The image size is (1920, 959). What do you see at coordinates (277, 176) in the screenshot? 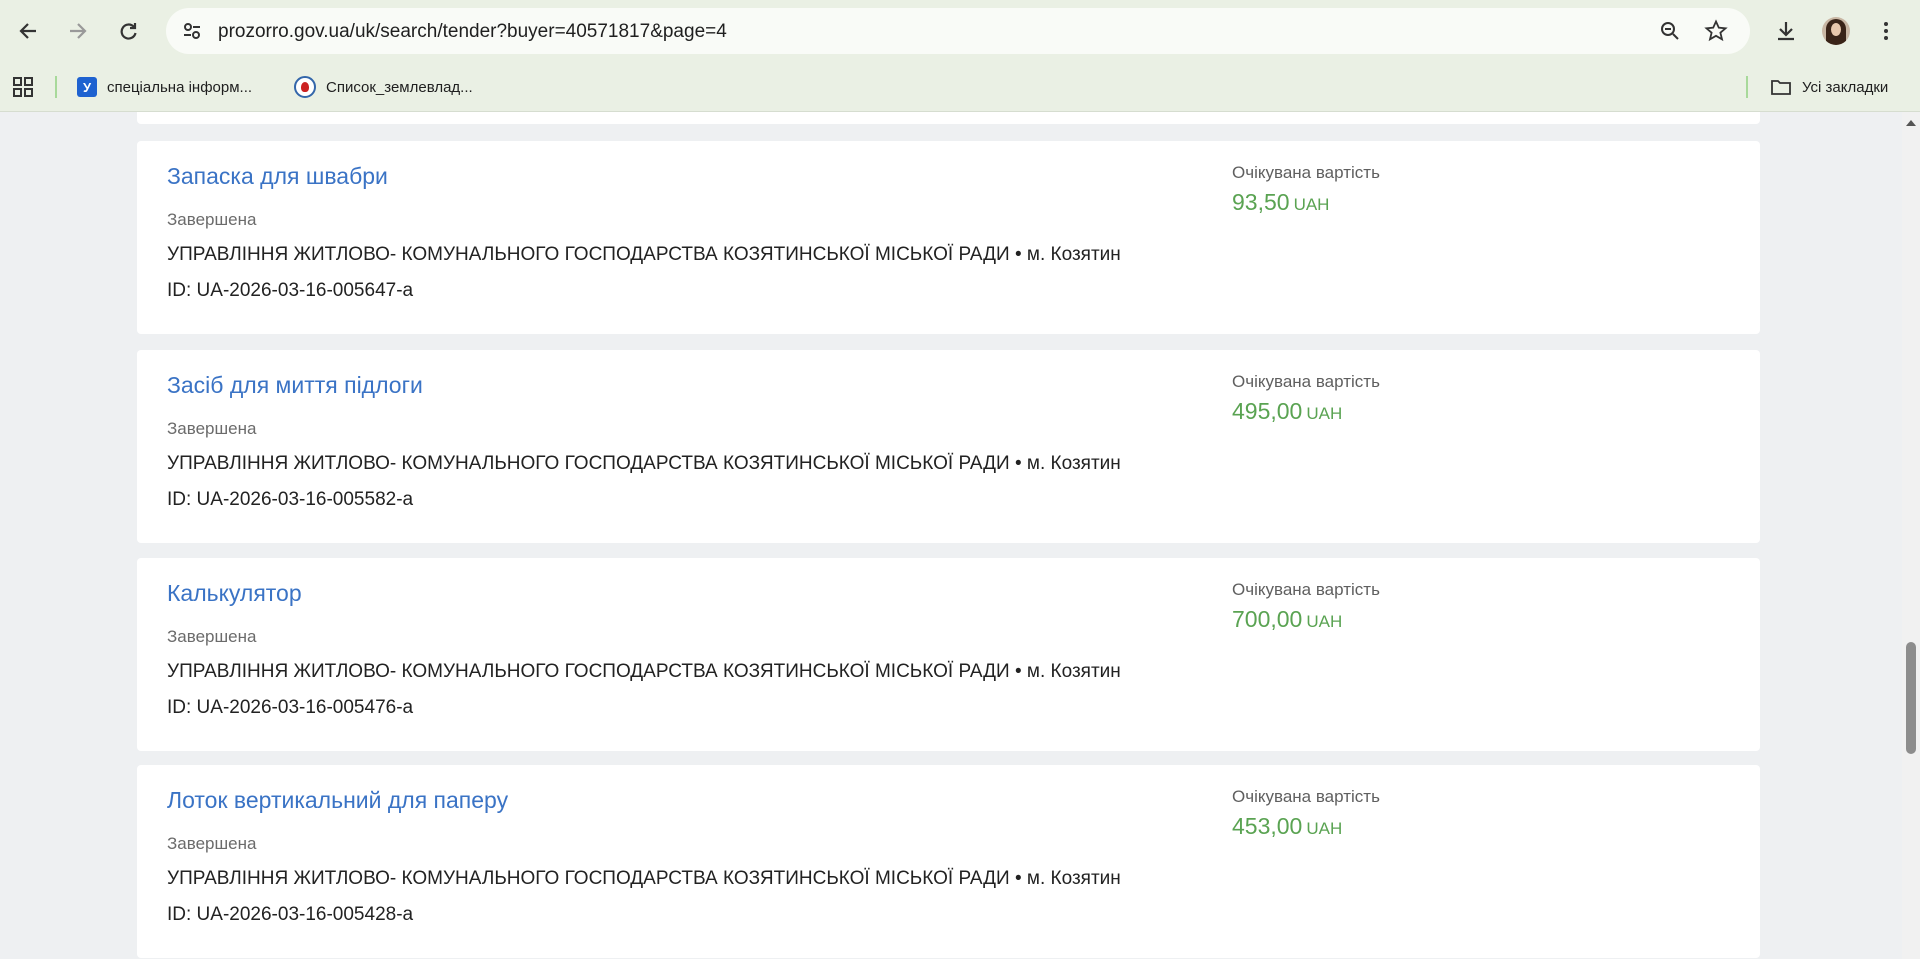
I see `tender-title-link: Запаска для швабри` at bounding box center [277, 176].